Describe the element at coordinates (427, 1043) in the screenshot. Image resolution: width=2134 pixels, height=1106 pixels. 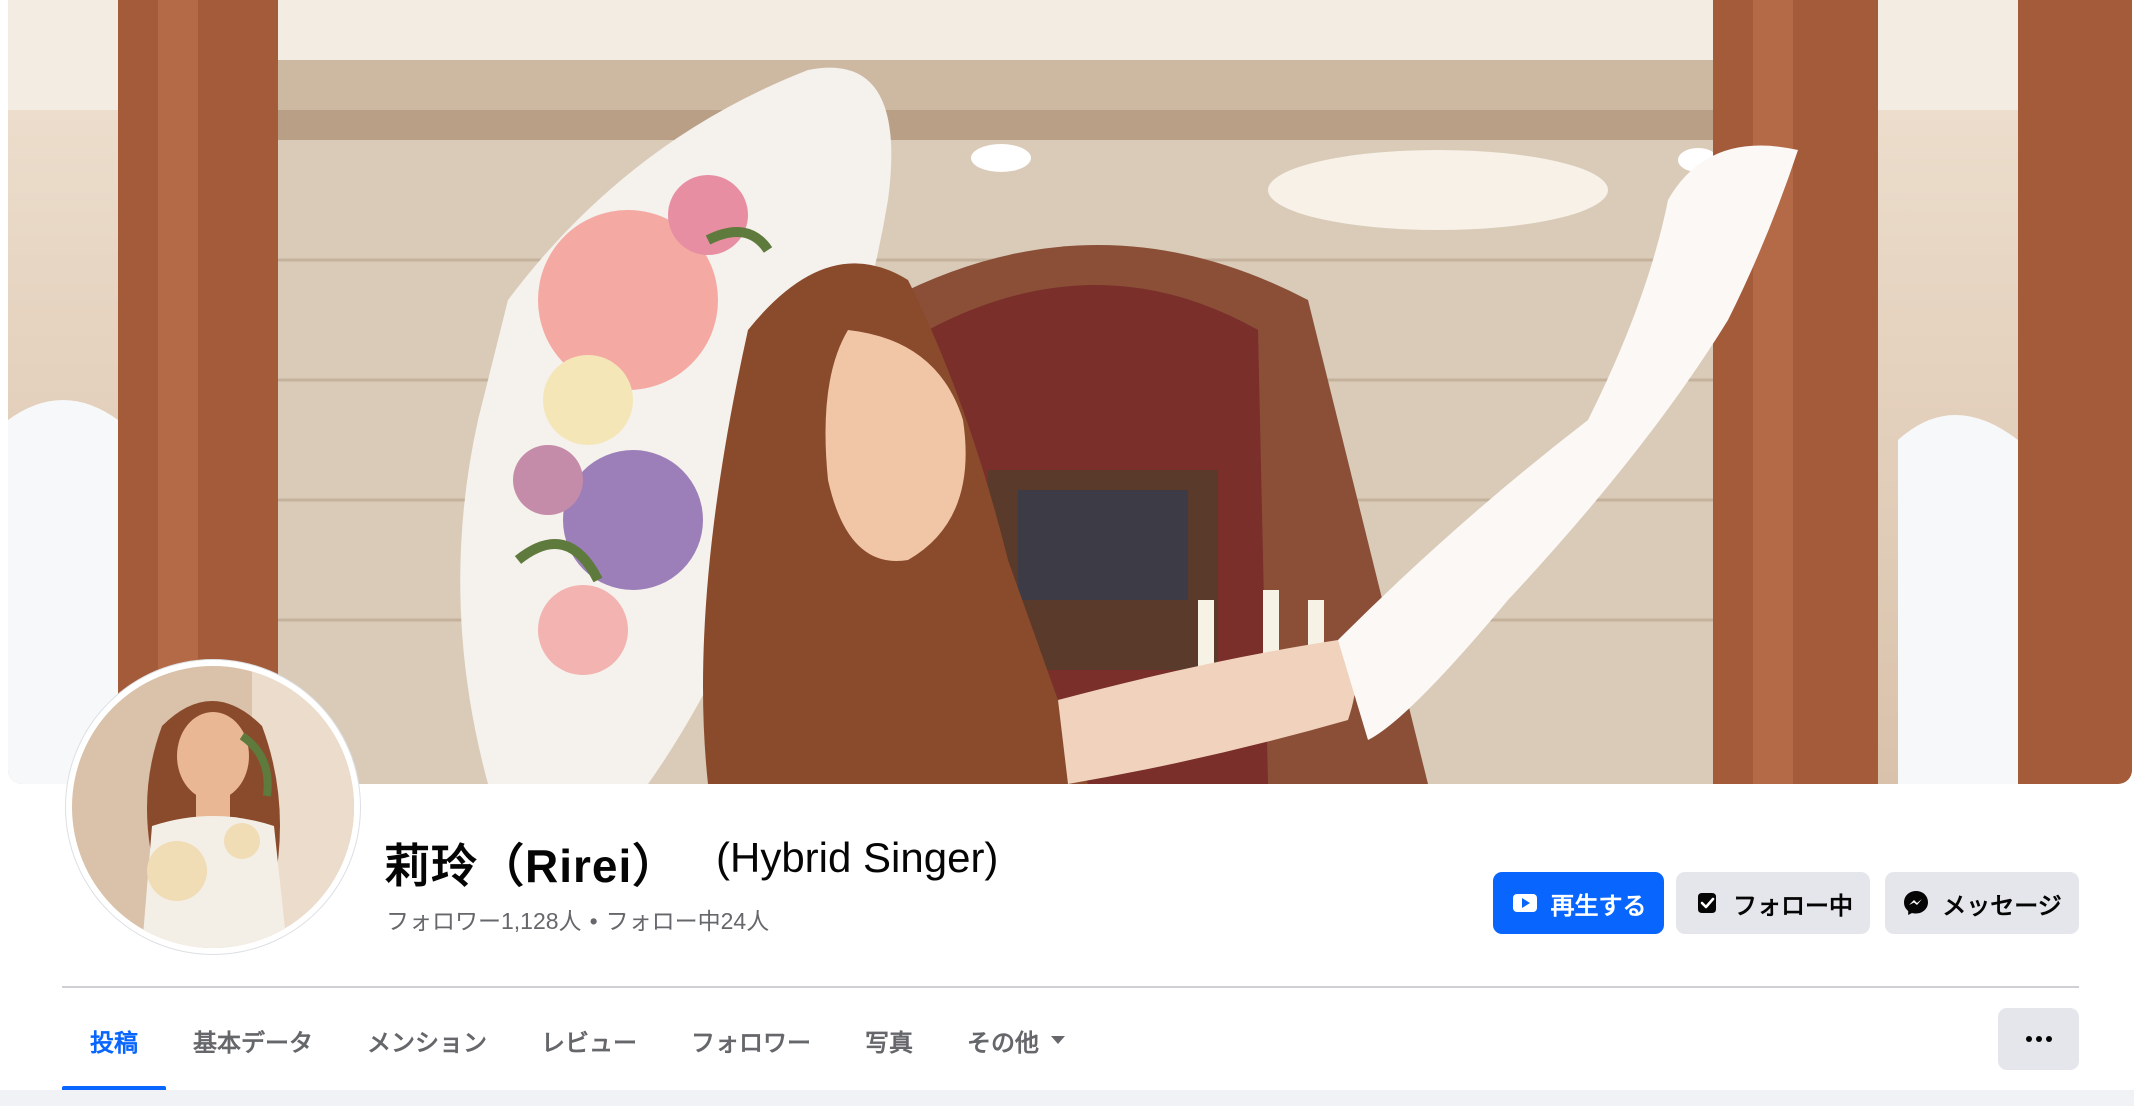
I see `tab-label: メンション` at that location.